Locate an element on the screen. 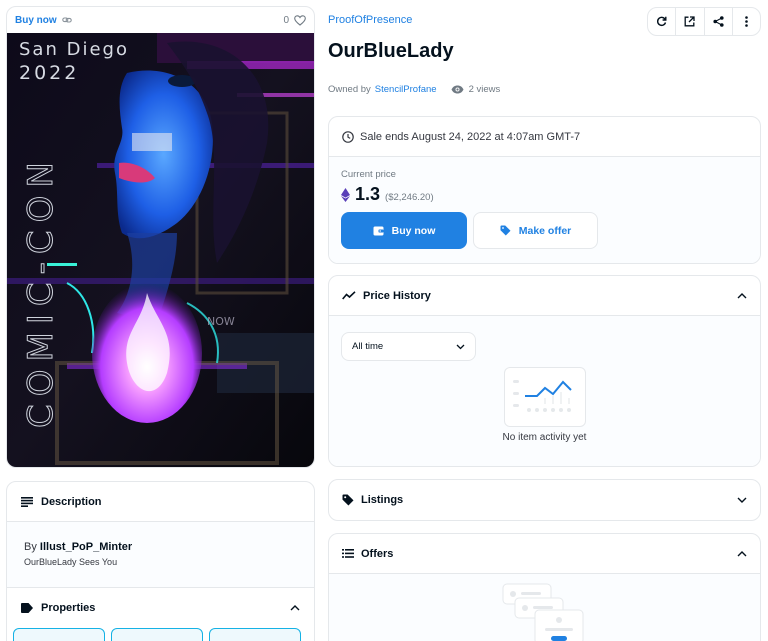 Image resolution: width=768 pixels, height=641 pixels. offers-panel: Offers is located at coordinates (544, 587).